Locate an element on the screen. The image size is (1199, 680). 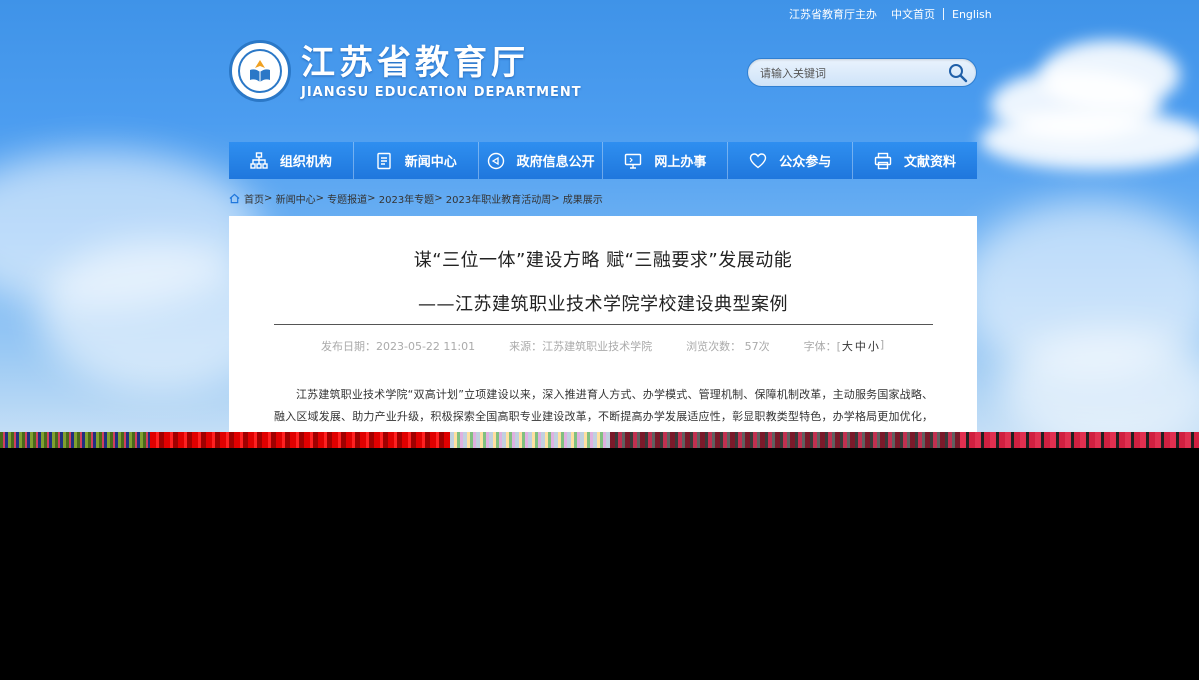
emblem-icon is located at coordinates (260, 71).